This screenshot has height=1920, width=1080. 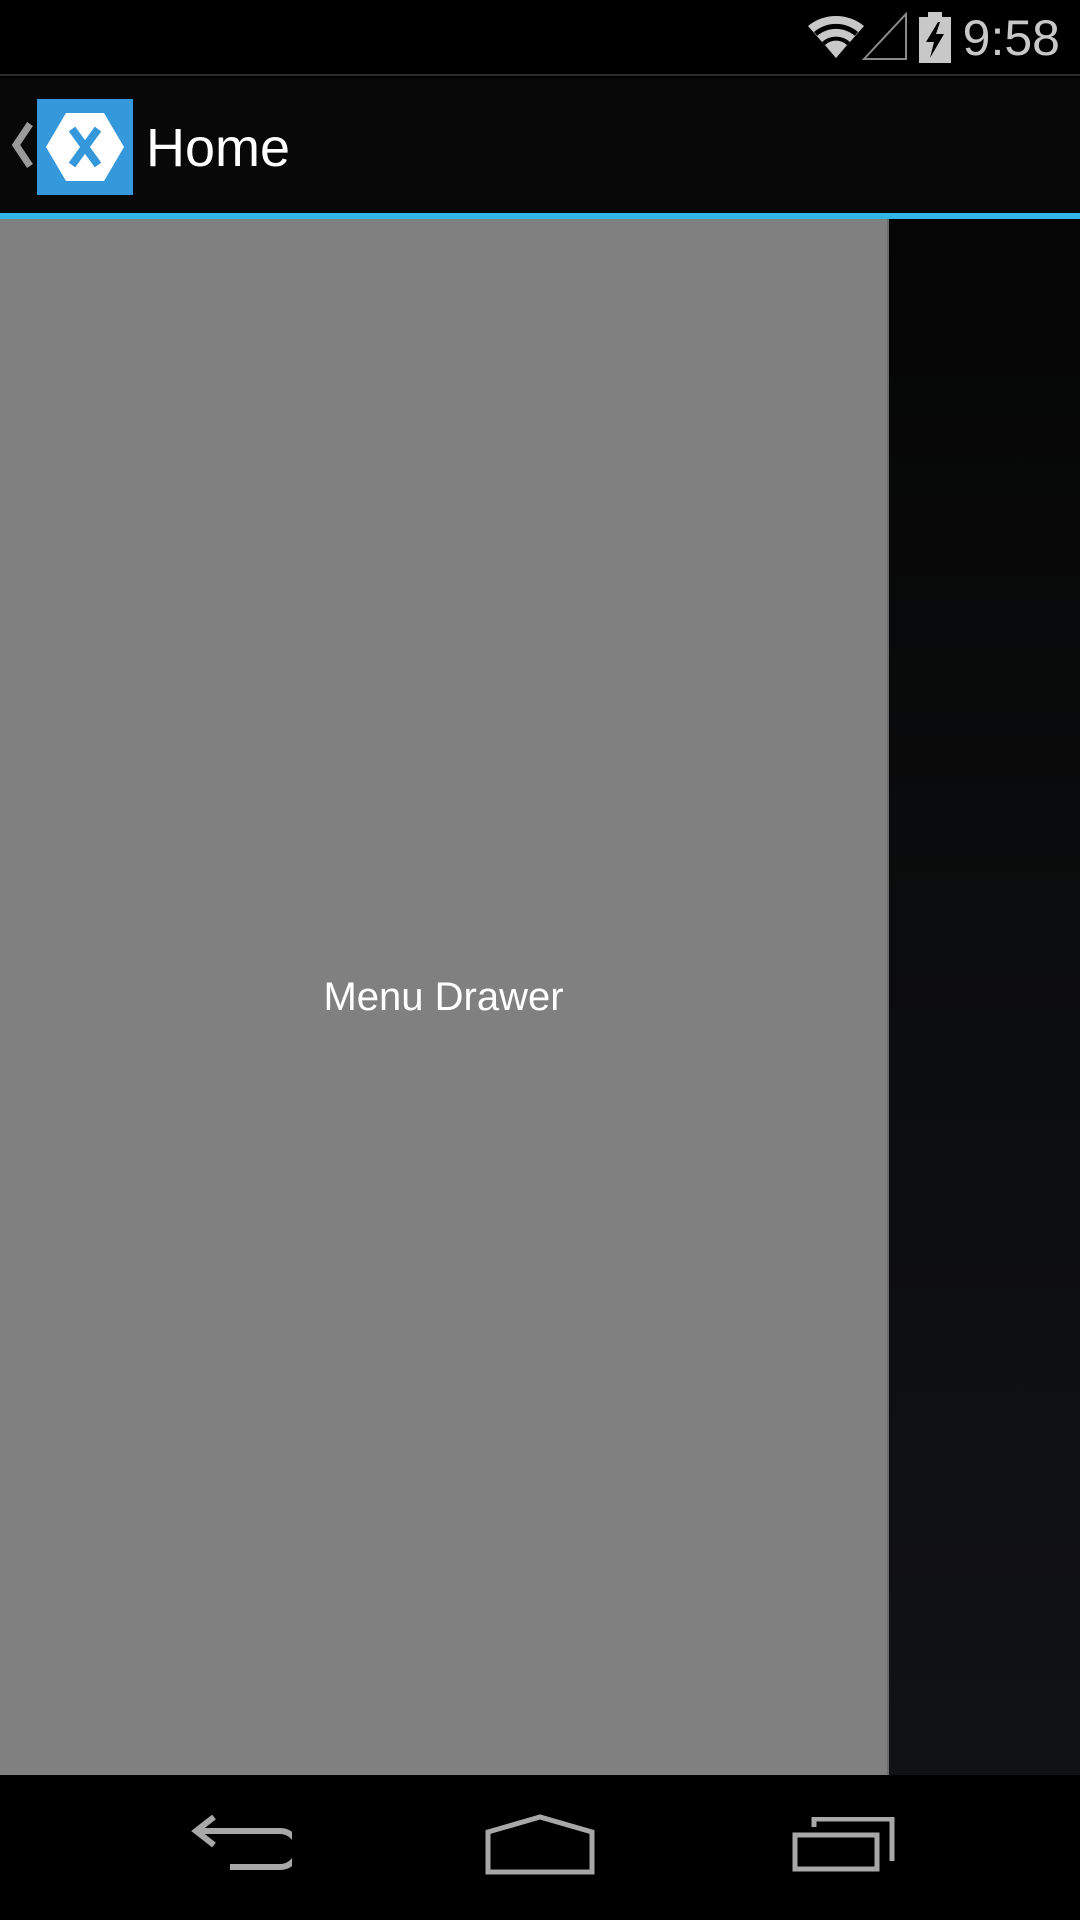 I want to click on battery-charging-icon, so click(x=935, y=40).